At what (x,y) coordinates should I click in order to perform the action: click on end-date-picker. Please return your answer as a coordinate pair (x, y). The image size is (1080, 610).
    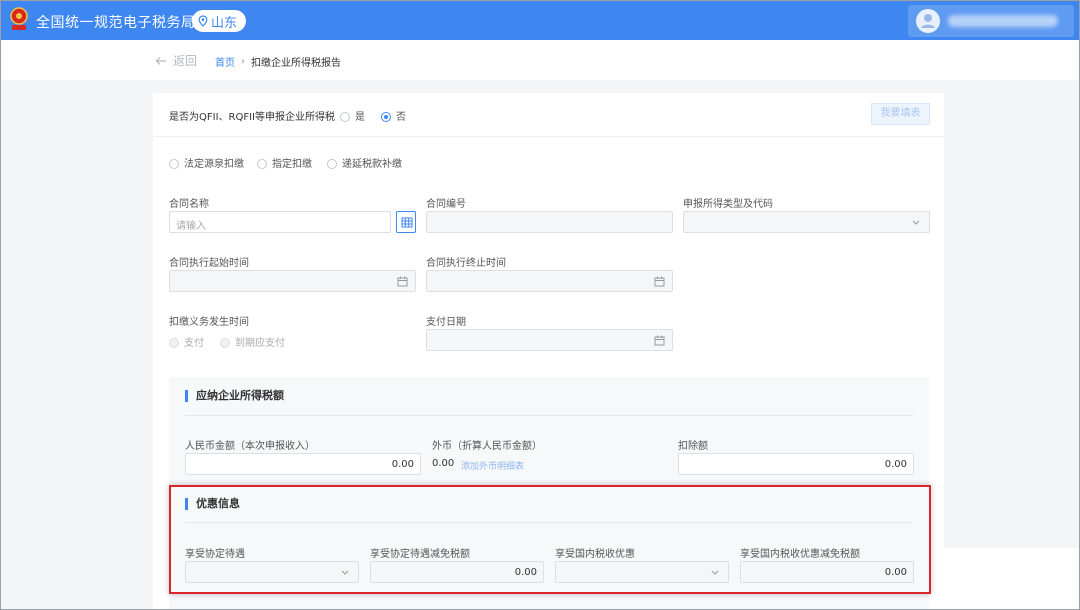
    Looking at the image, I should click on (549, 281).